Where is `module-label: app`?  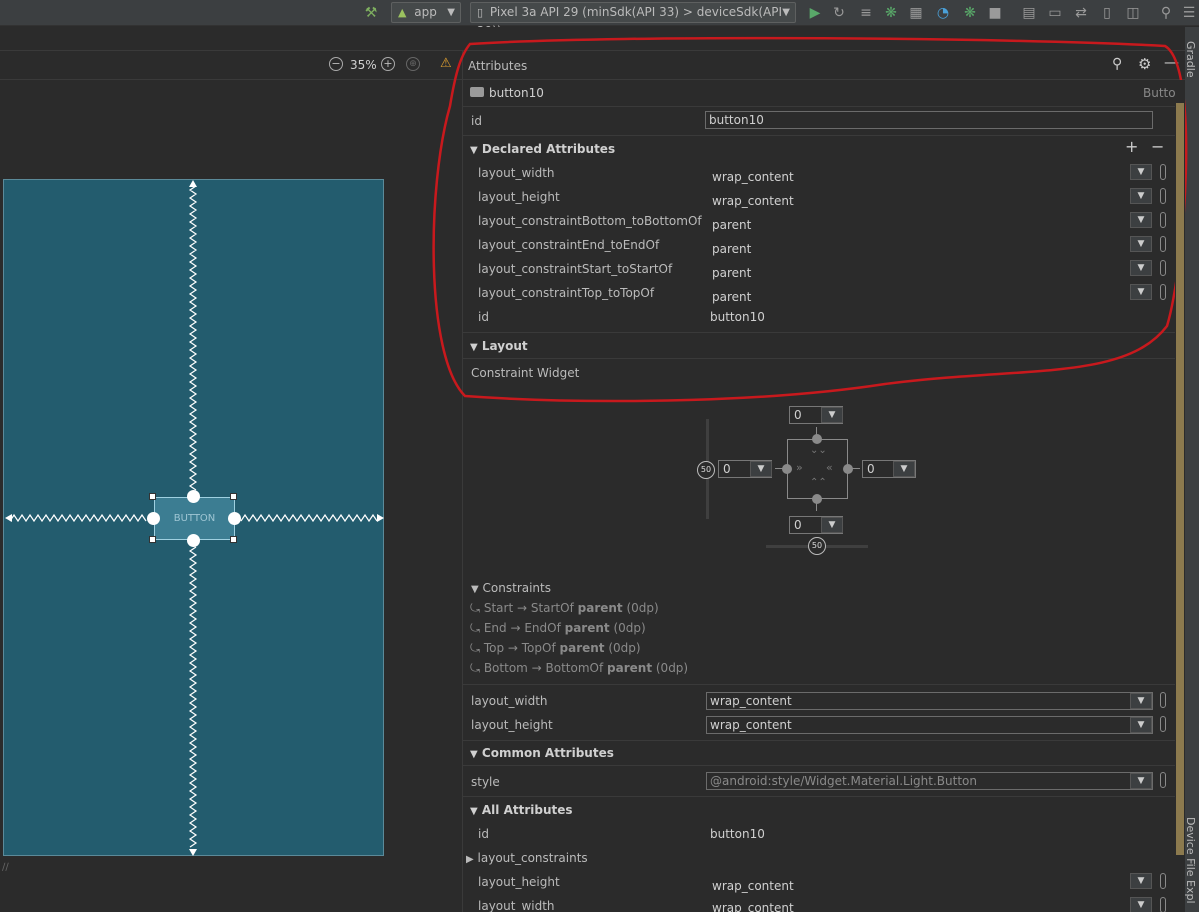 module-label: app is located at coordinates (425, 12).